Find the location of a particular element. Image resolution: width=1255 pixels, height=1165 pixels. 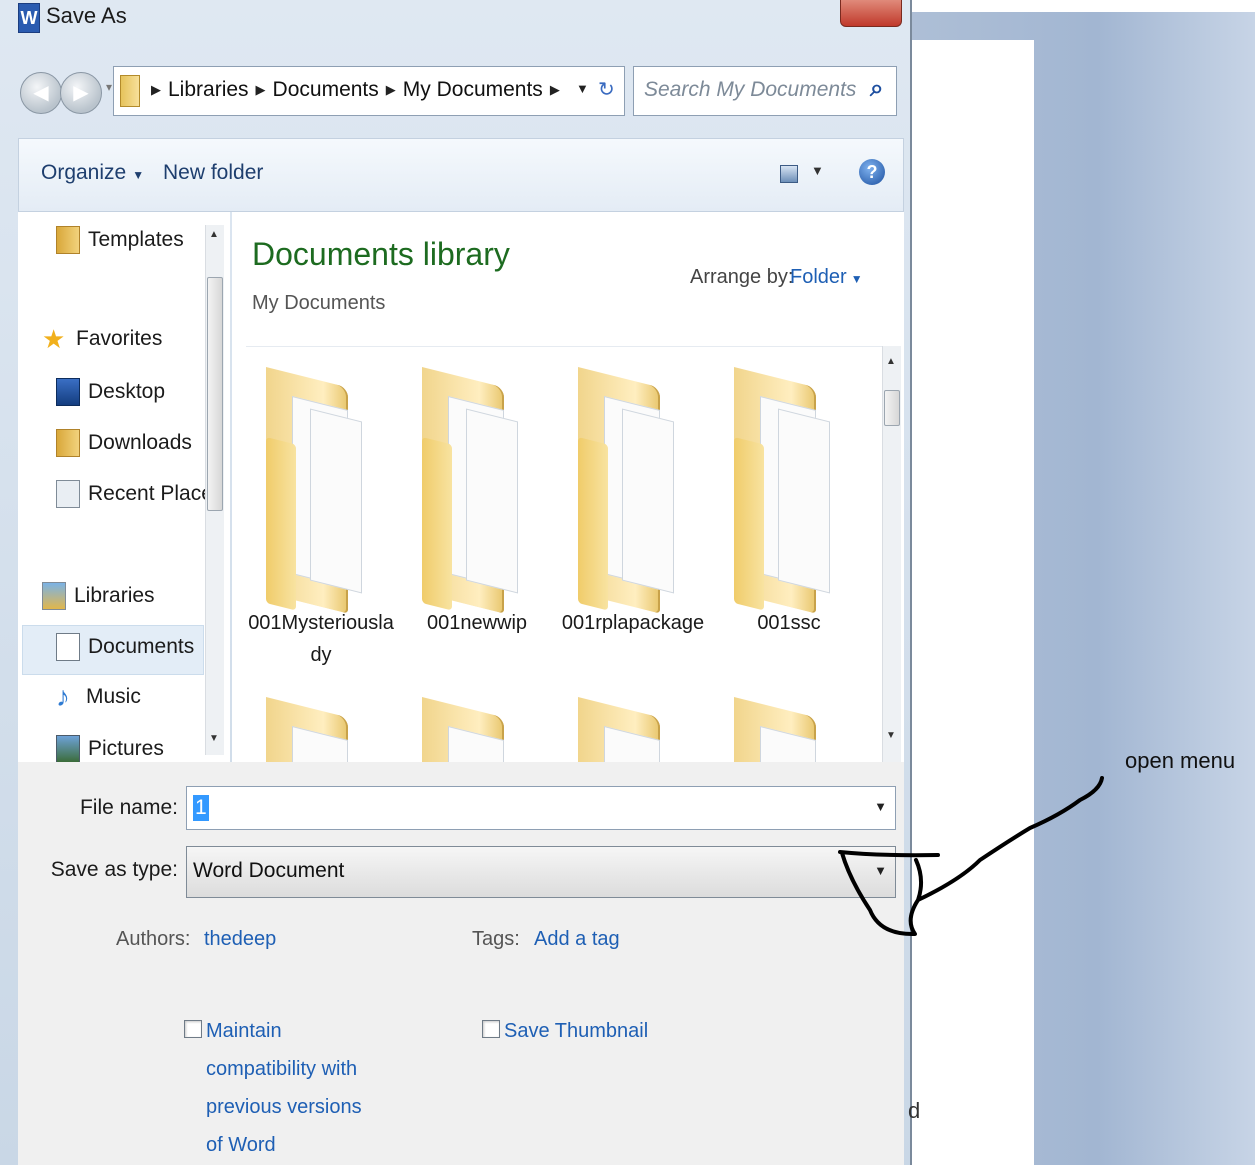

folder-item: 001rplapackage is located at coordinates (633, 512).